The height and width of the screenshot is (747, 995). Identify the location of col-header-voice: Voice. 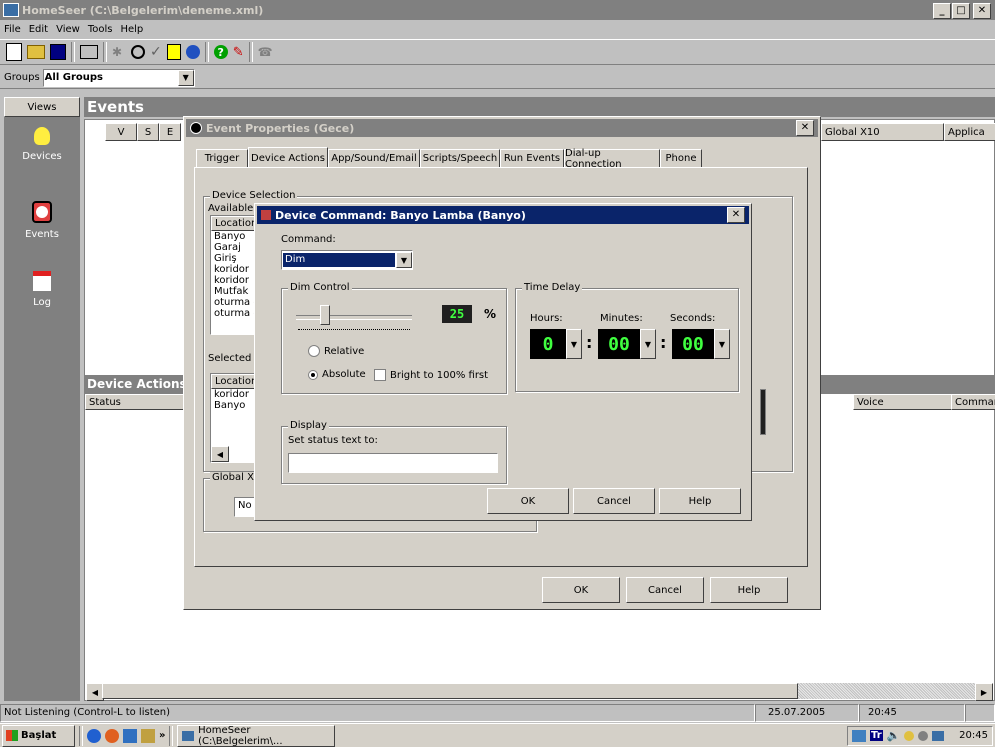
(904, 402).